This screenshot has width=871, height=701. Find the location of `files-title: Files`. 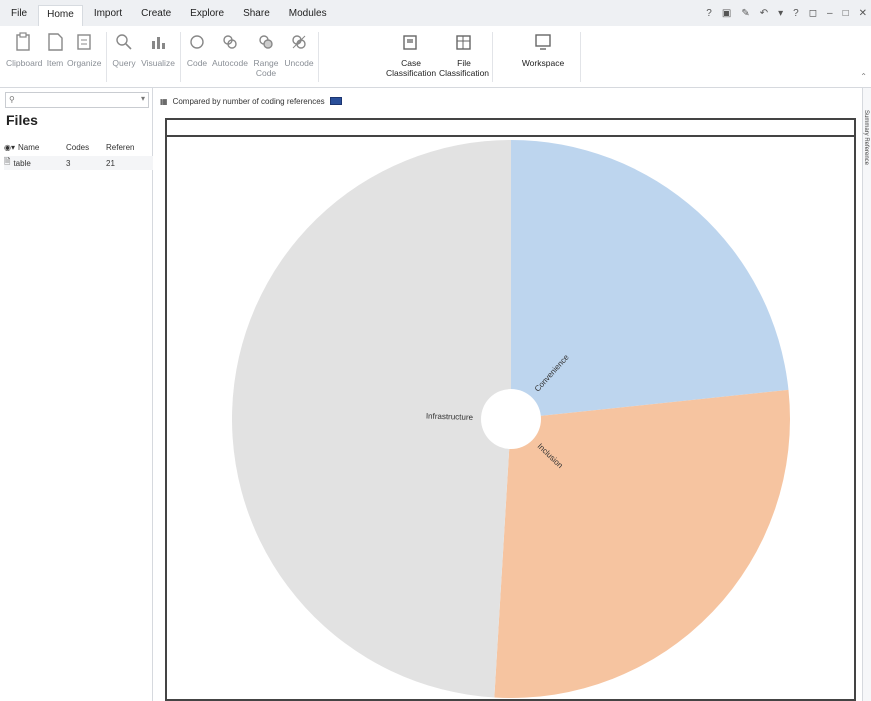

files-title: Files is located at coordinates (22, 120).